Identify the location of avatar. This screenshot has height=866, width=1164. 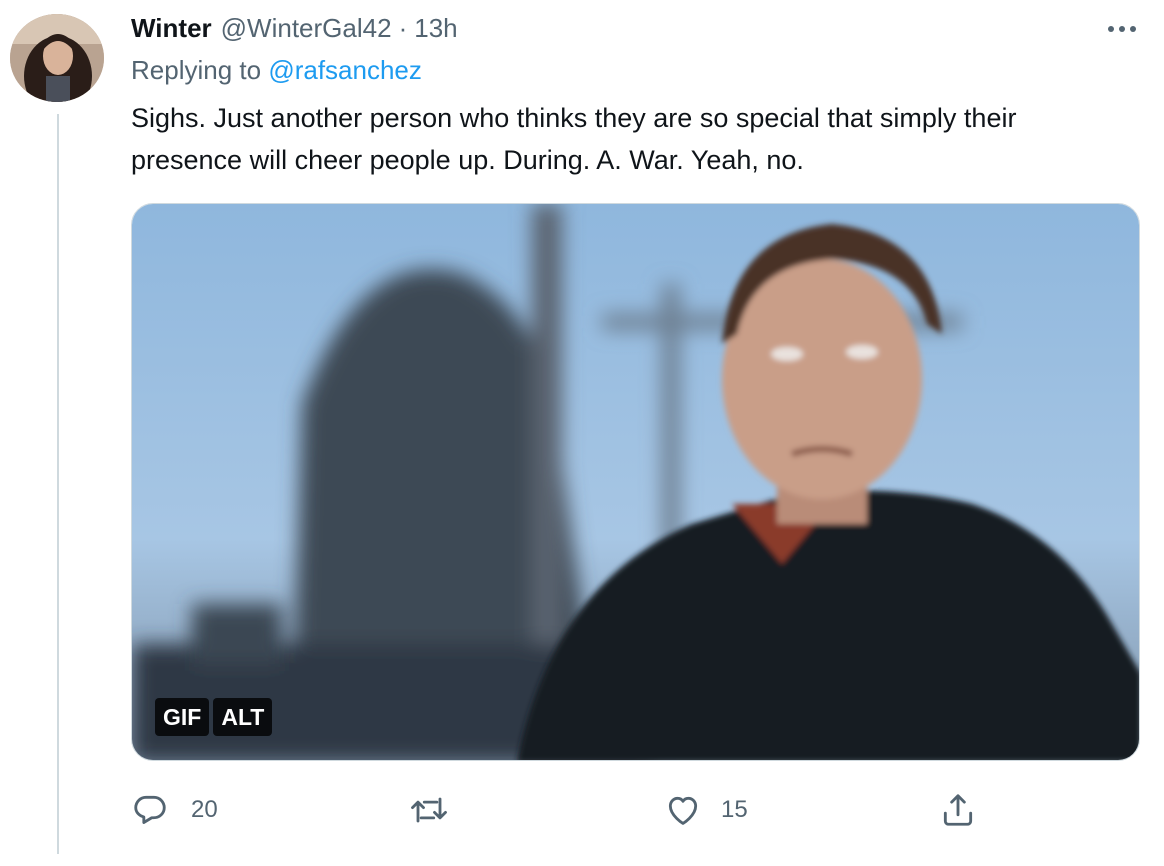
(57, 58).